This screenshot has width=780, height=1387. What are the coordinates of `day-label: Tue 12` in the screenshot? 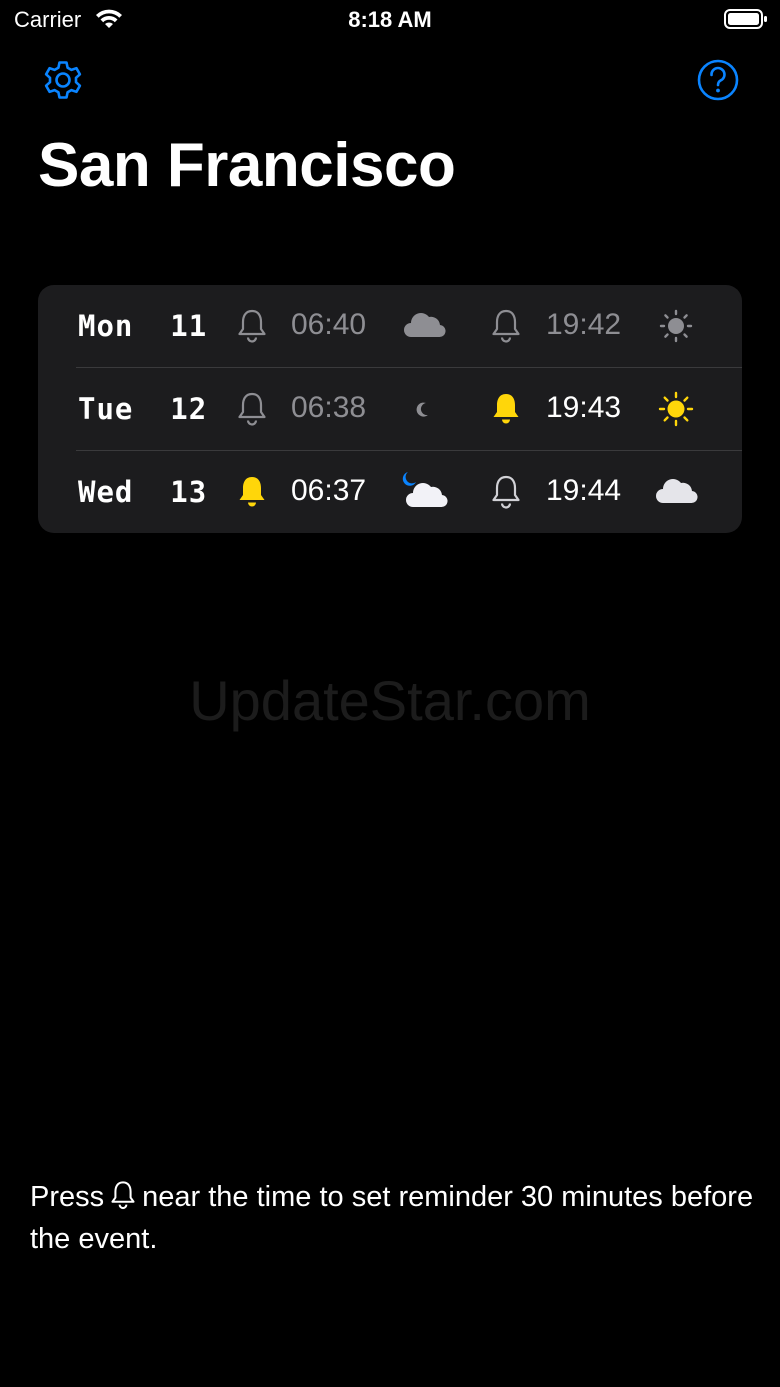 It's located at (143, 409).